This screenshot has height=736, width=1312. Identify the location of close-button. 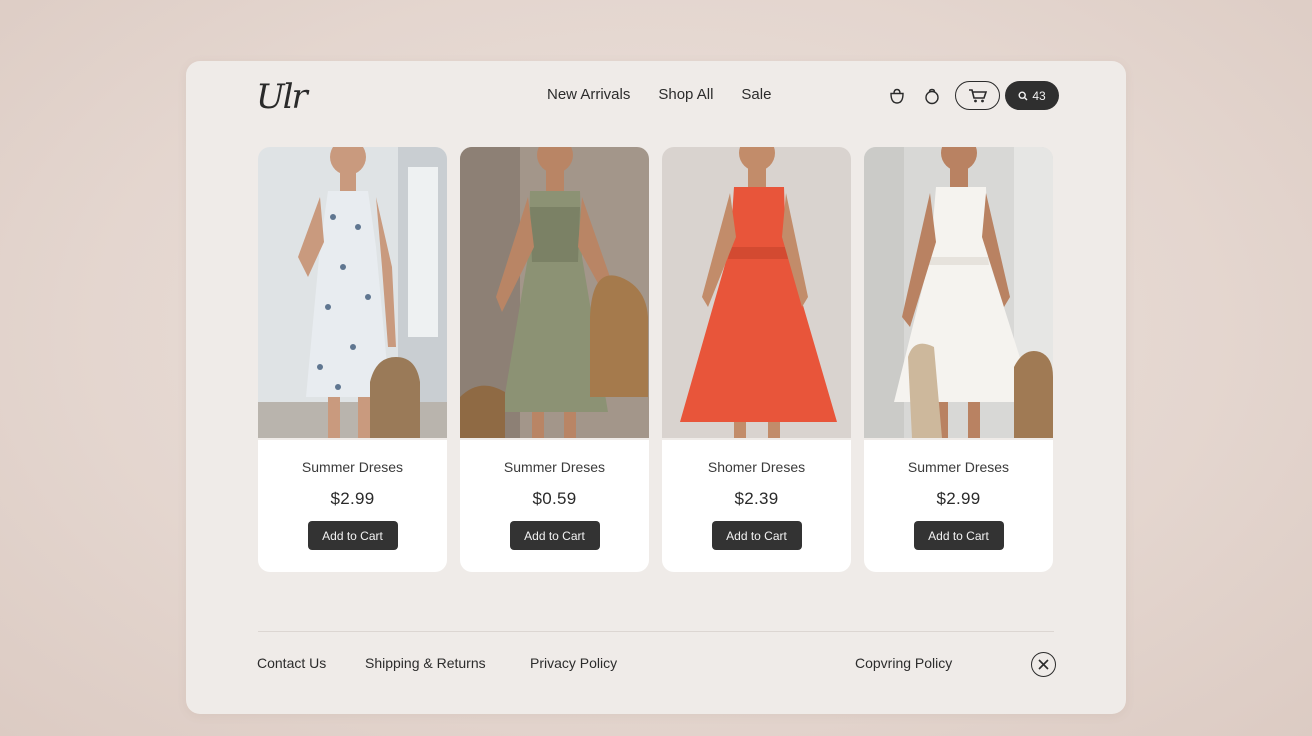
(1043, 664).